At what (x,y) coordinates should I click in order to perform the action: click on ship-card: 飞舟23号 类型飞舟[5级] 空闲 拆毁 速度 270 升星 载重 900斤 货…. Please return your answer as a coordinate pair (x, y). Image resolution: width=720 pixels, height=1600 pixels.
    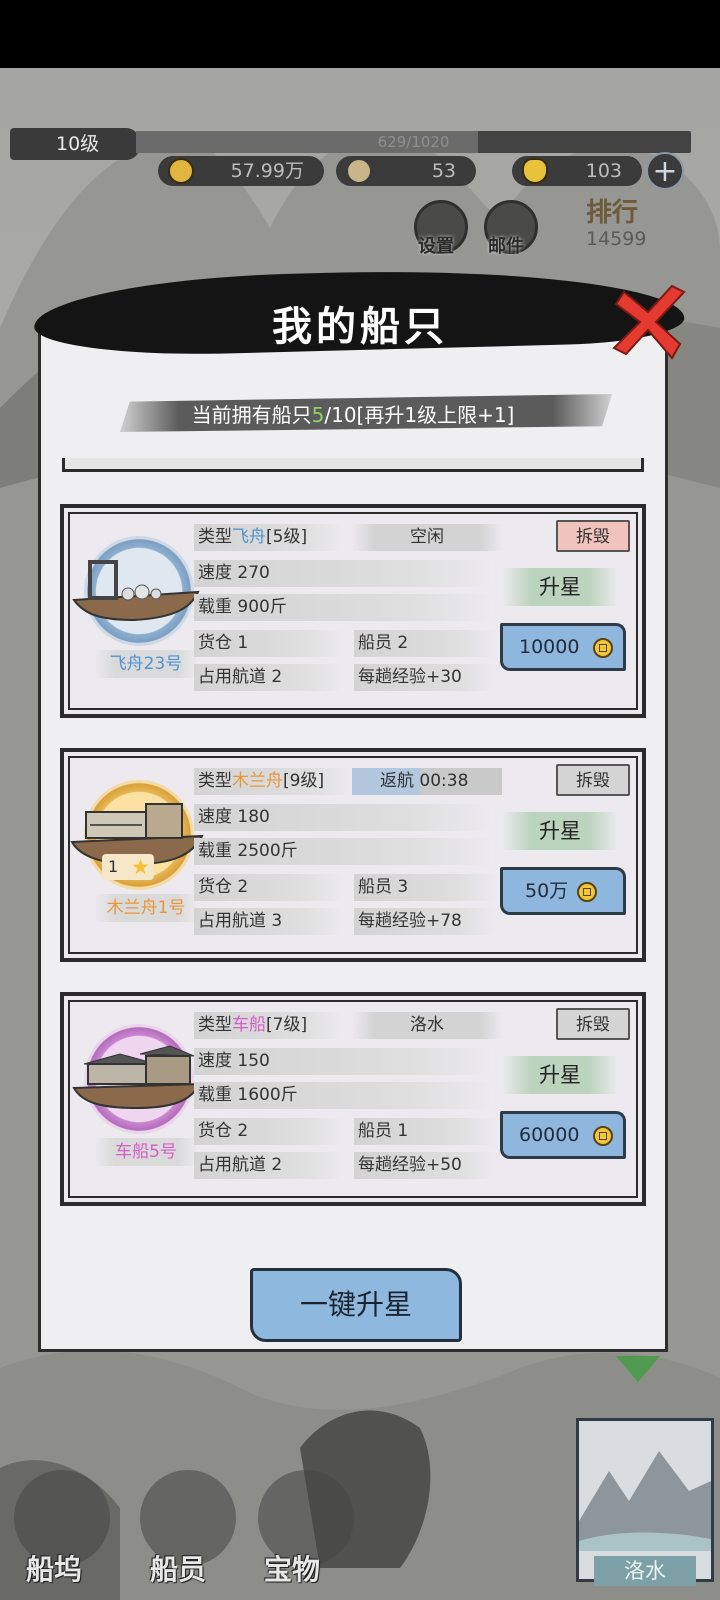
    Looking at the image, I should click on (353, 611).